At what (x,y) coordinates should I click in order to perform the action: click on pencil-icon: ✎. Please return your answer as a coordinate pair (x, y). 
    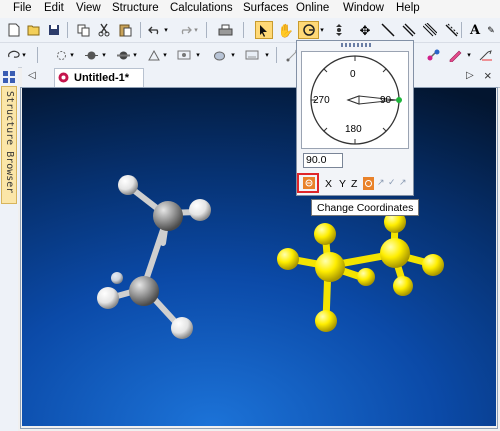
    Looking at the image, I should click on (491, 30).